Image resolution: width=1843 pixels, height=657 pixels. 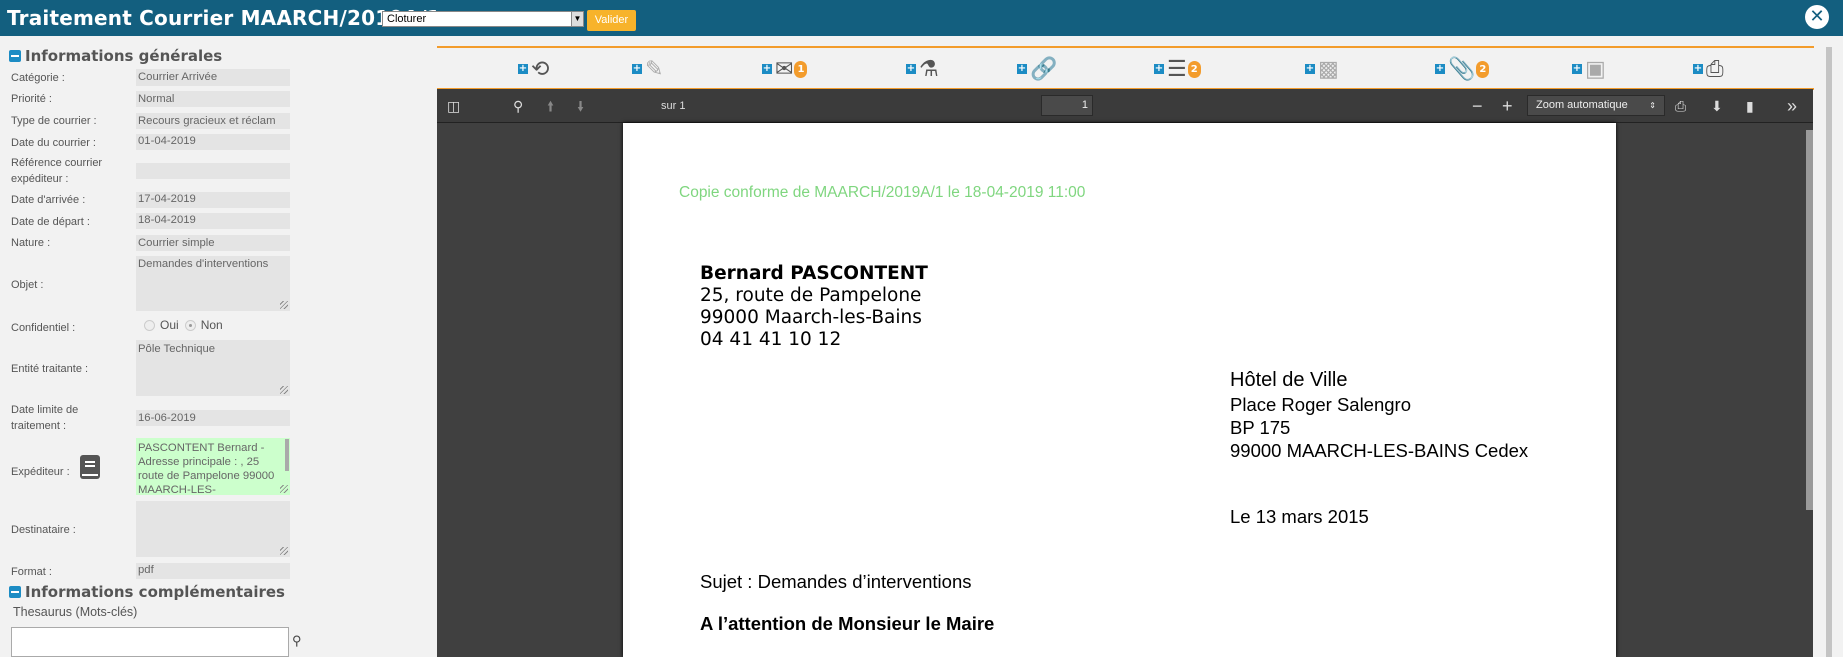 What do you see at coordinates (453, 106) in the screenshot?
I see `sidebar-toggle-icon: ◫` at bounding box center [453, 106].